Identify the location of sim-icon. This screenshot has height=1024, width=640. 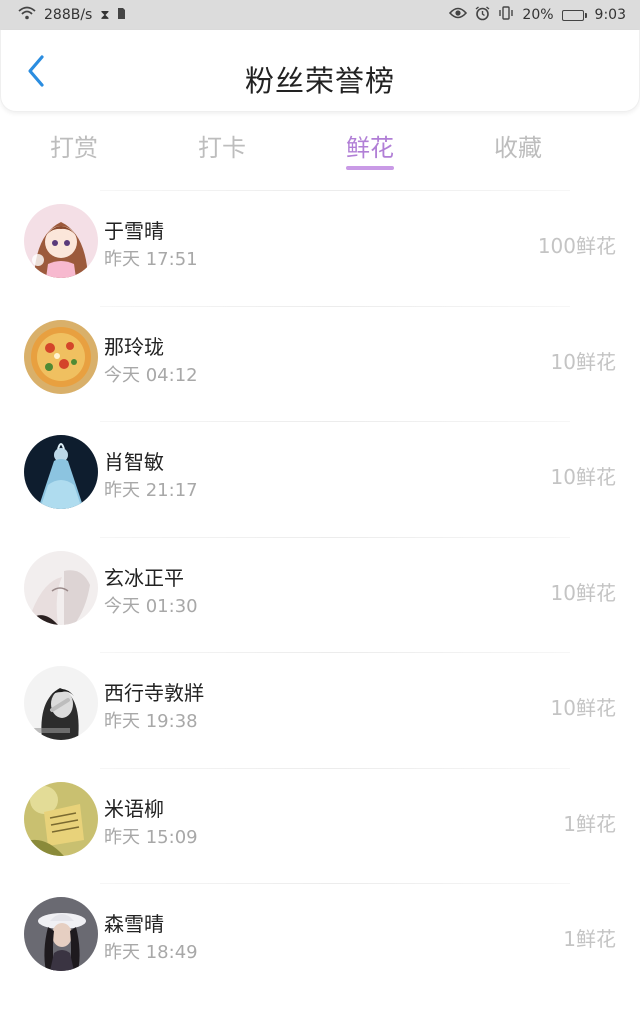
(121, 15).